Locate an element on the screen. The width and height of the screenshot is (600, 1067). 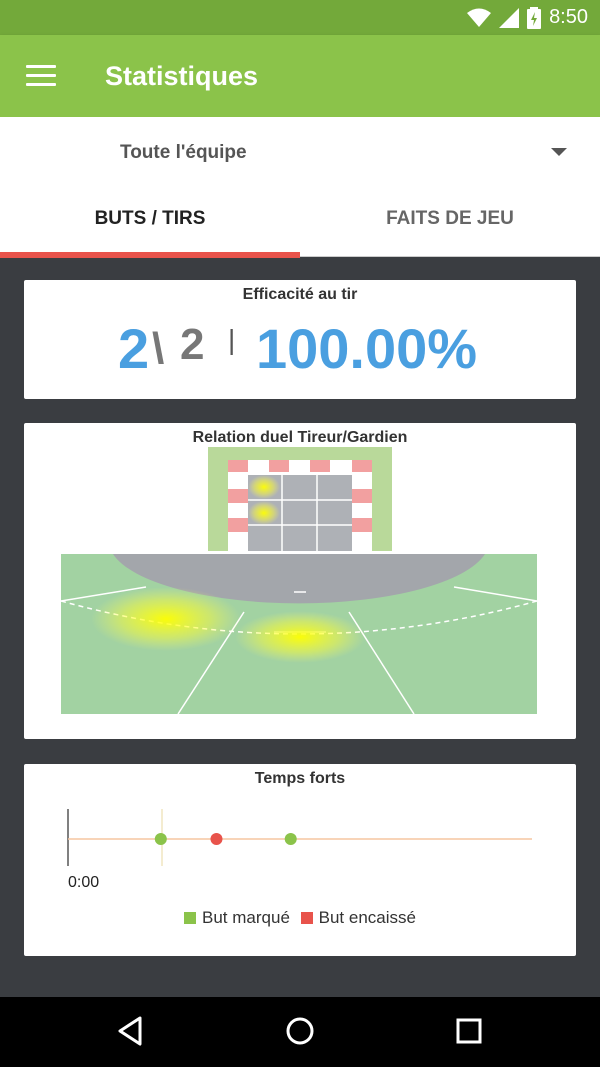
duel-title: Relation duel Tireur/Gardien is located at coordinates (300, 437).